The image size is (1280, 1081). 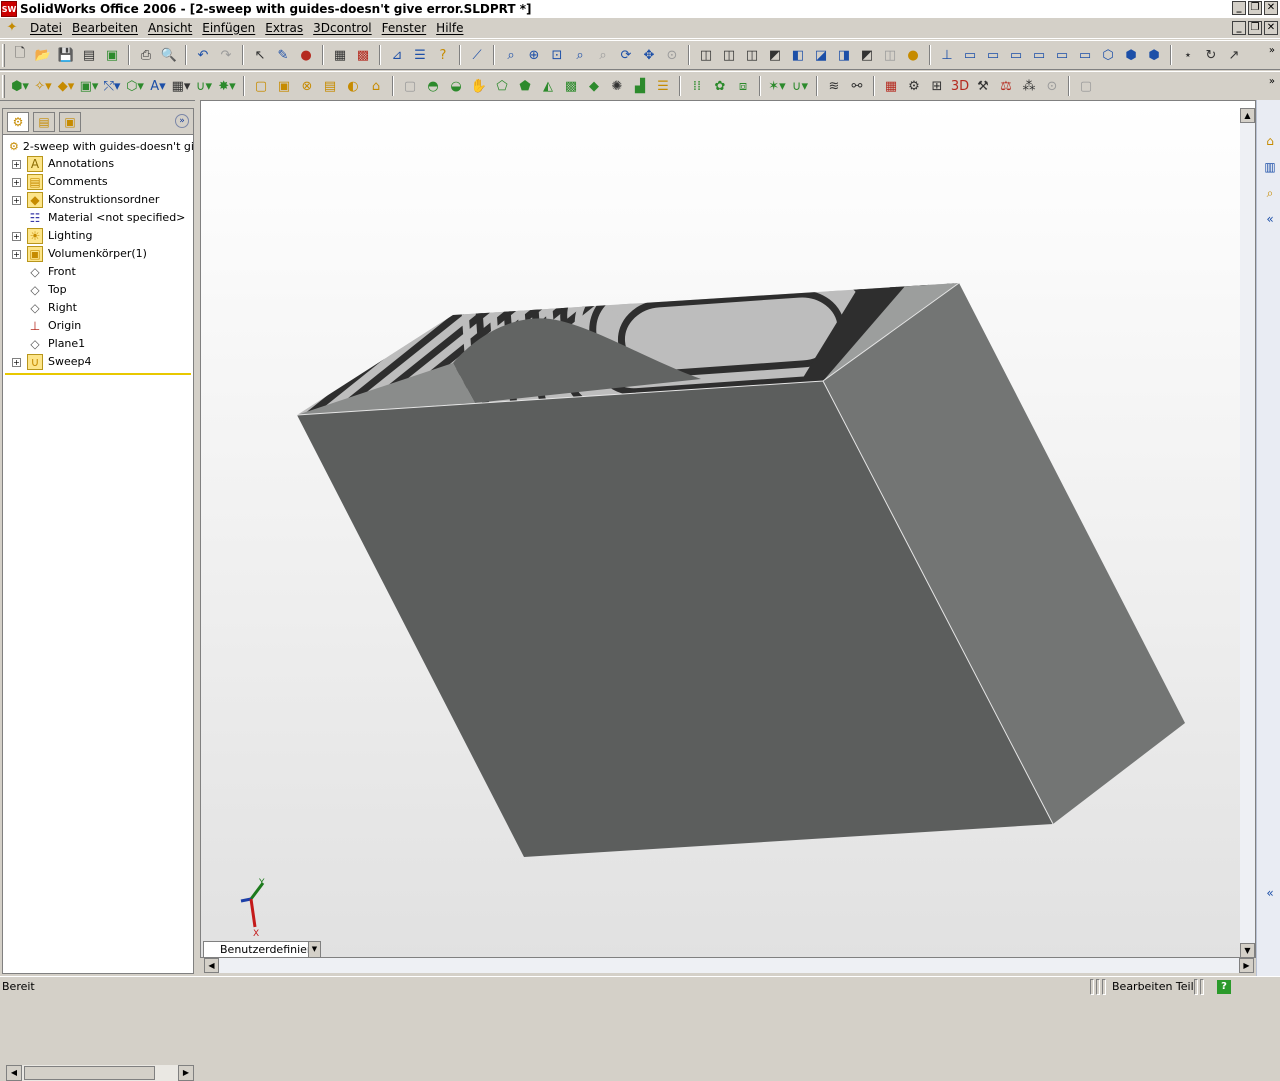 What do you see at coordinates (729, 965) in the screenshot?
I see `graphics-horizontal-scrollbar: ◀ ▶` at bounding box center [729, 965].